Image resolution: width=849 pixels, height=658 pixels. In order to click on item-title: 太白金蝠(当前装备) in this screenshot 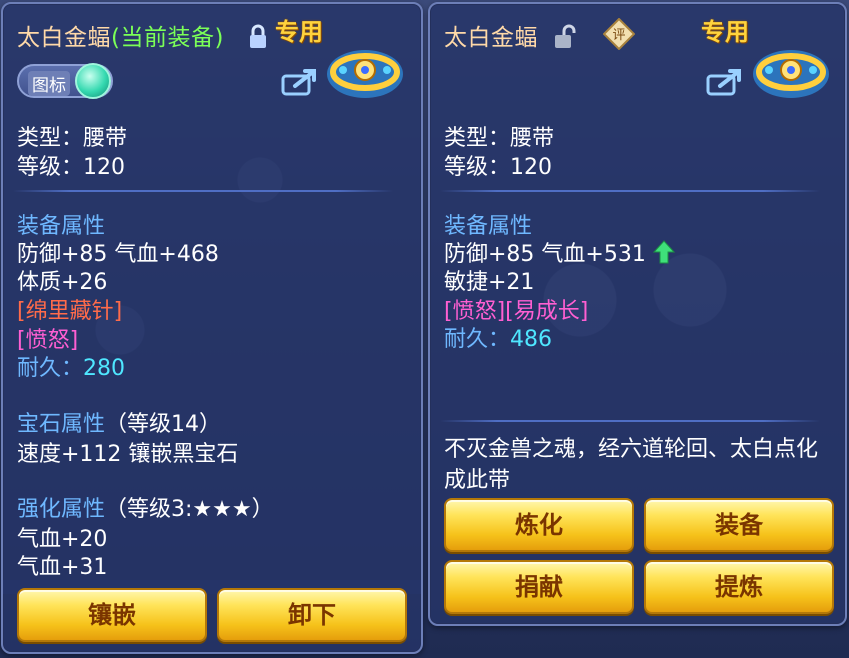, I will do `click(120, 35)`.